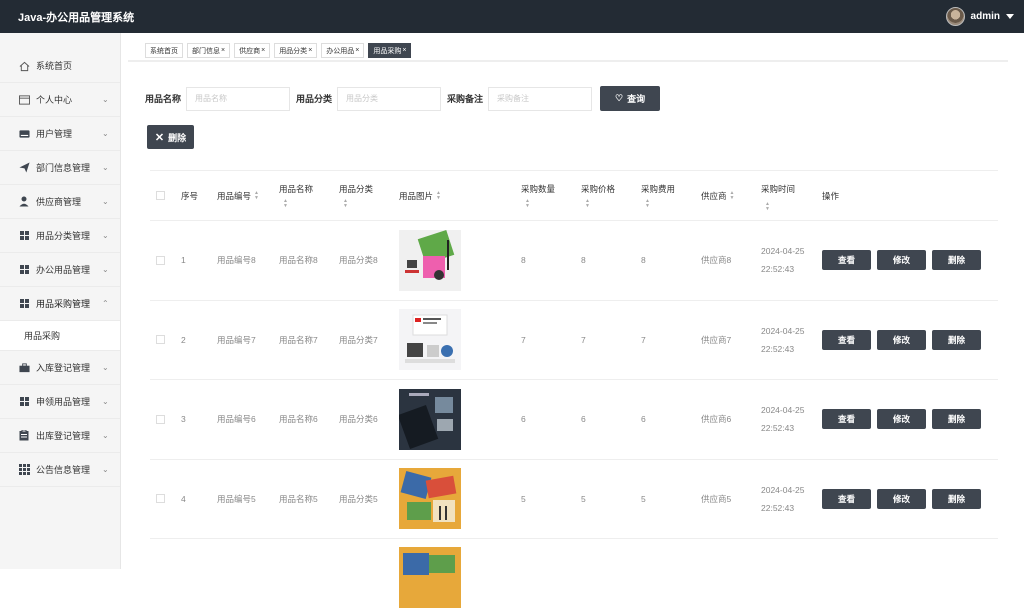 The height and width of the screenshot is (608, 1024). Describe the element at coordinates (60, 304) in the screenshot. I see `sidebar-item-purchase: 用品采购管理 ⌃` at that location.